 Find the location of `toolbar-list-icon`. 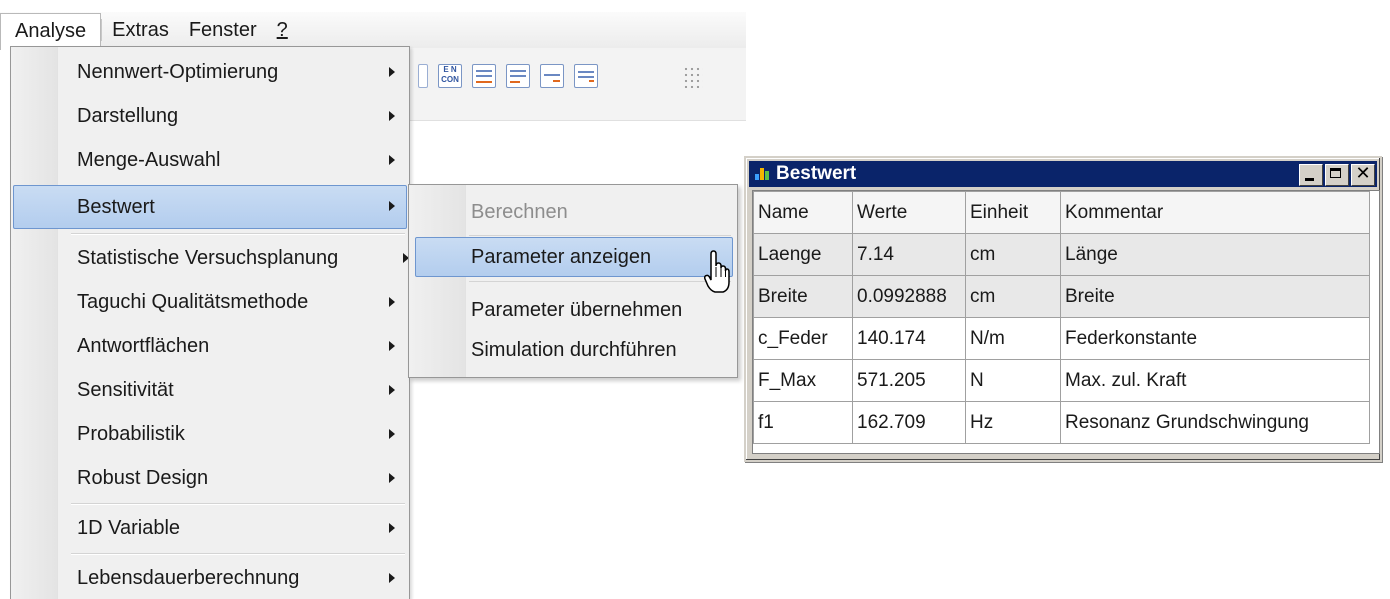

toolbar-list-icon is located at coordinates (423, 76).